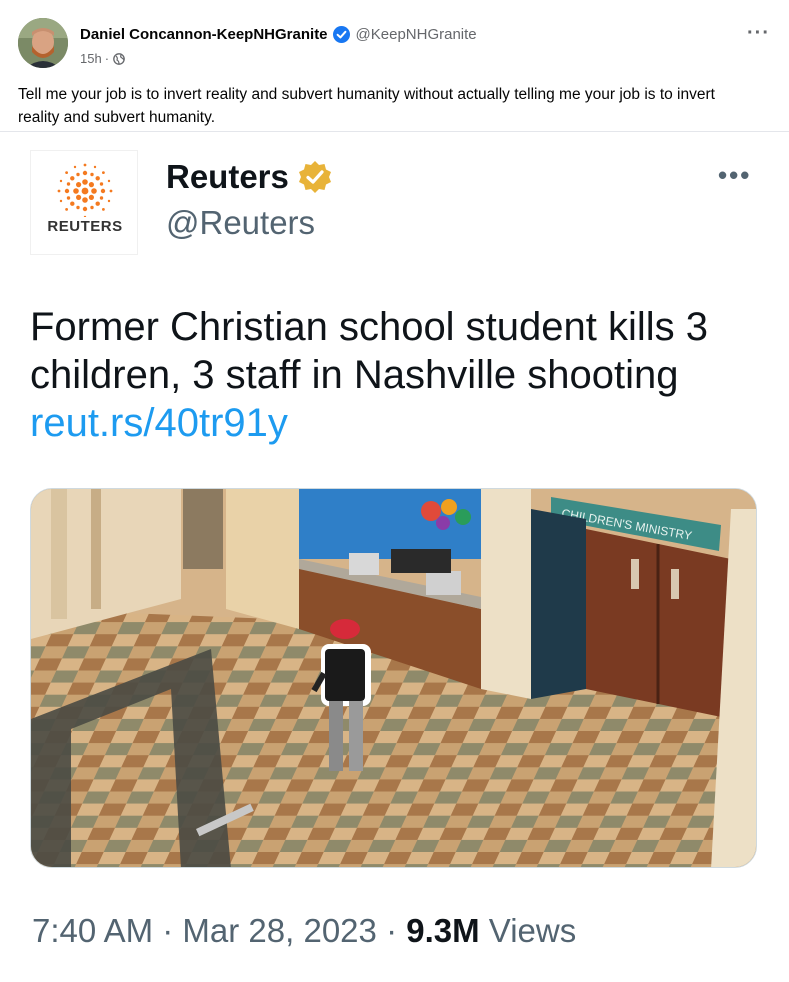  What do you see at coordinates (443, 930) in the screenshot?
I see `views-count: 9.3M` at bounding box center [443, 930].